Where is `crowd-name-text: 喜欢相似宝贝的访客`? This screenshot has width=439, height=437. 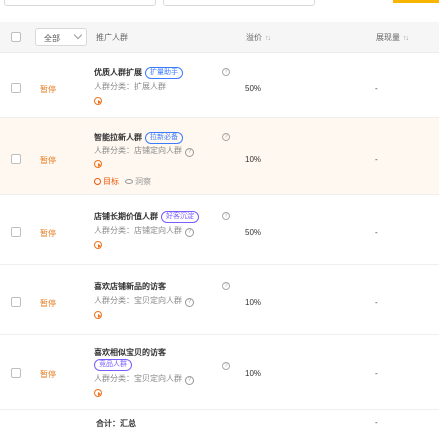
crowd-name-text: 喜欢相似宝贝的访客 is located at coordinates (130, 352).